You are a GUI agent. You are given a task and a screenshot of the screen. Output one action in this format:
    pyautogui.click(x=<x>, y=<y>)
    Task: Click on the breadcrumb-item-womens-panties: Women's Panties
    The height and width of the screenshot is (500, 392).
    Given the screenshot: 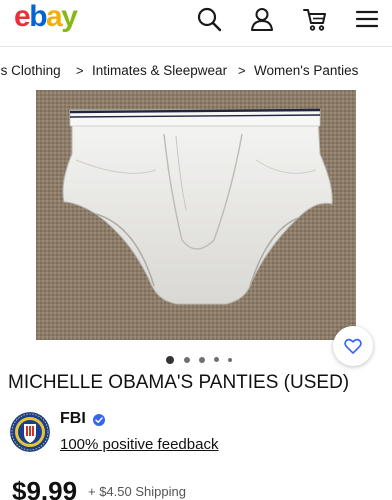 What is the action you would take?
    pyautogui.click(x=306, y=70)
    